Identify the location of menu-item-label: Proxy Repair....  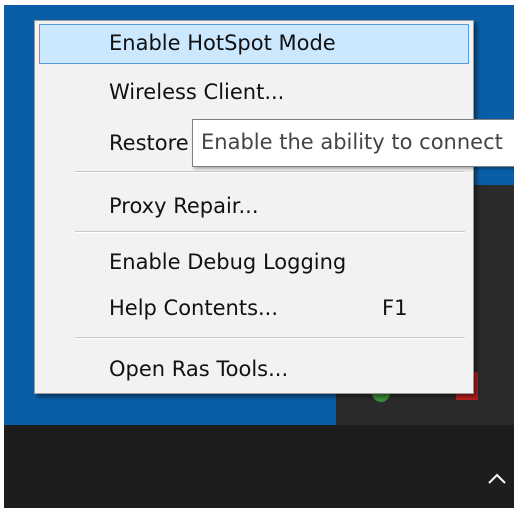
(184, 206).